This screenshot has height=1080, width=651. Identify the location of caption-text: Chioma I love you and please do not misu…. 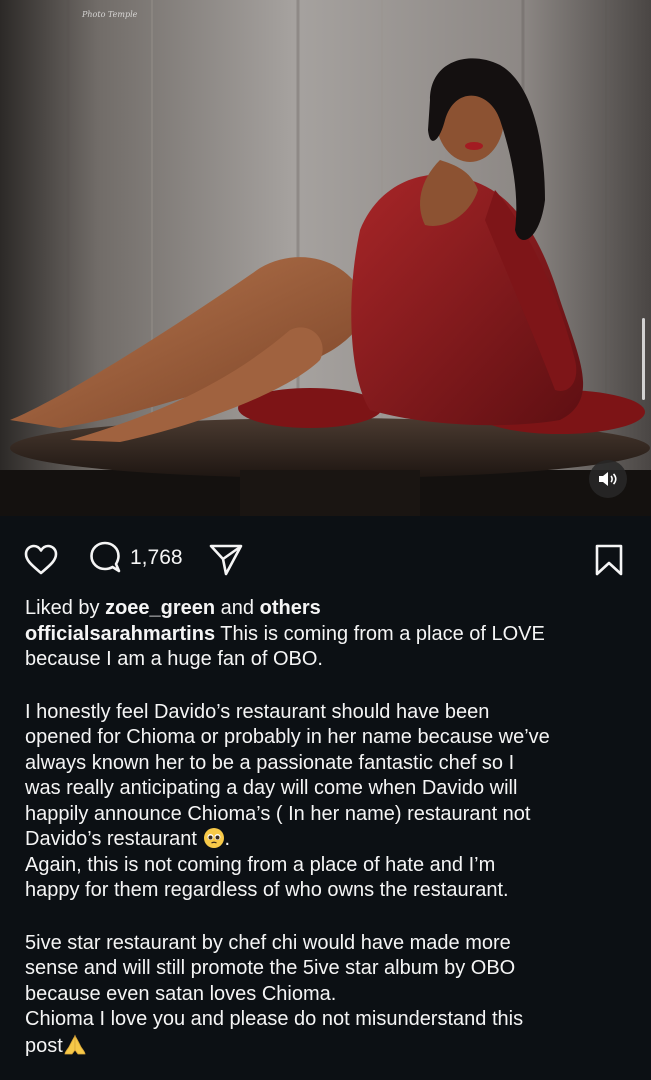
(274, 1019).